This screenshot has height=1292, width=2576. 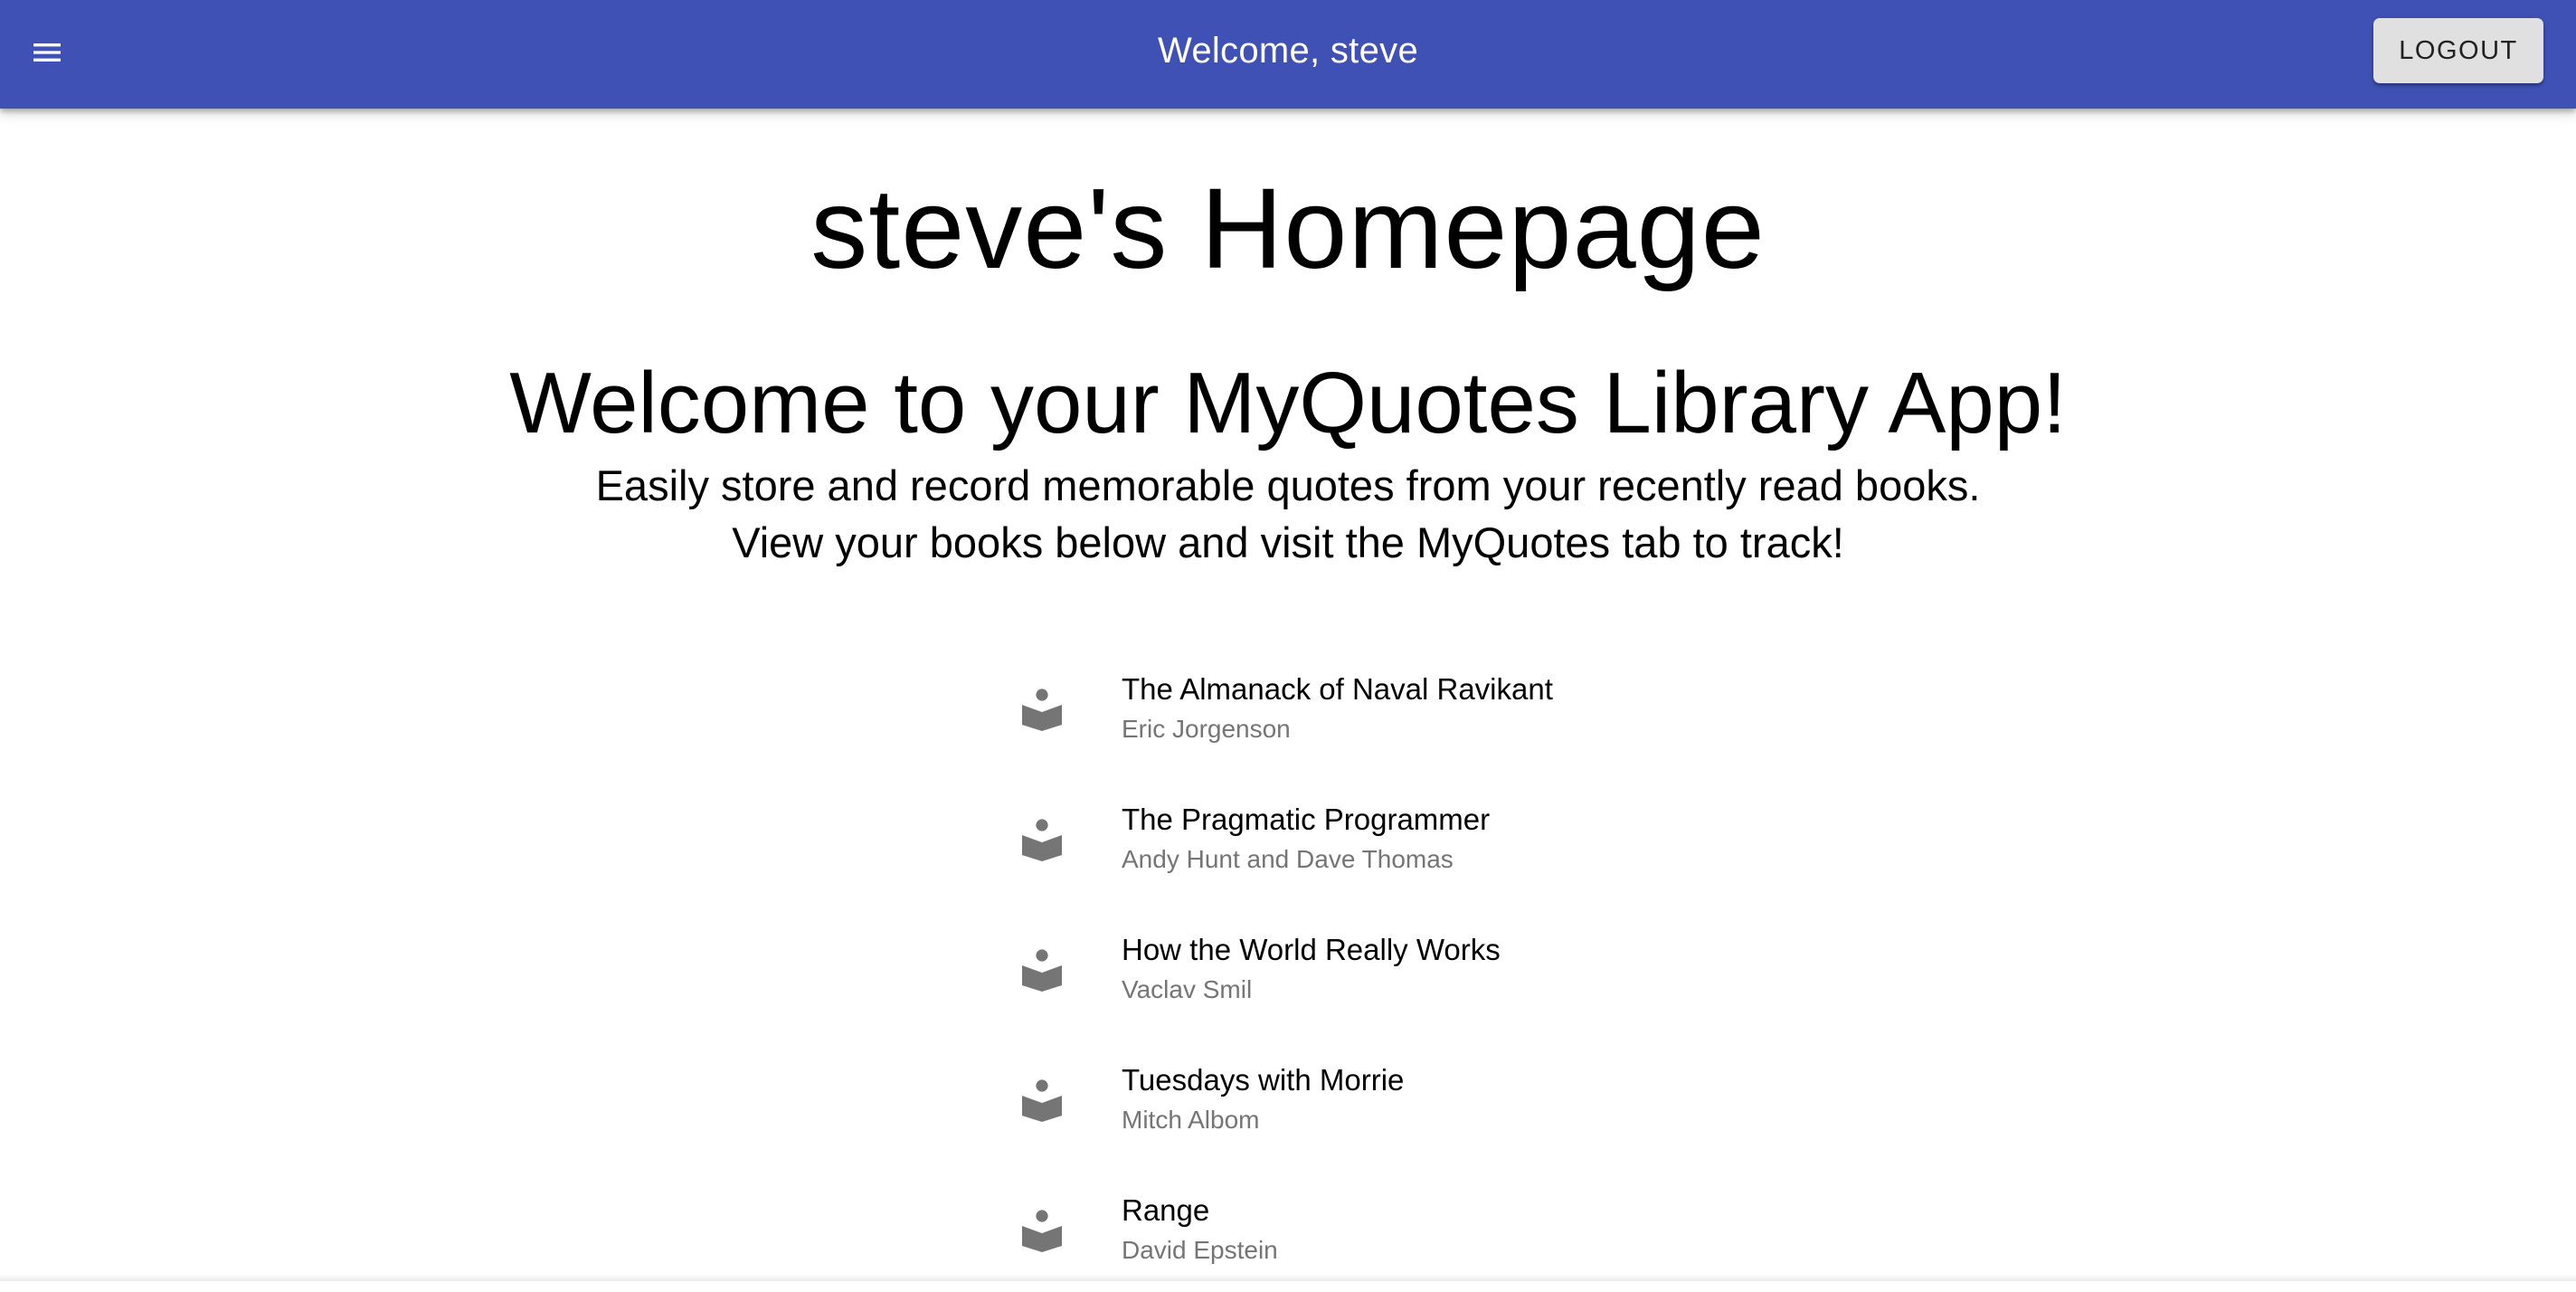 What do you see at coordinates (1191, 1120) in the screenshot?
I see `book-author: Mitch Albom` at bounding box center [1191, 1120].